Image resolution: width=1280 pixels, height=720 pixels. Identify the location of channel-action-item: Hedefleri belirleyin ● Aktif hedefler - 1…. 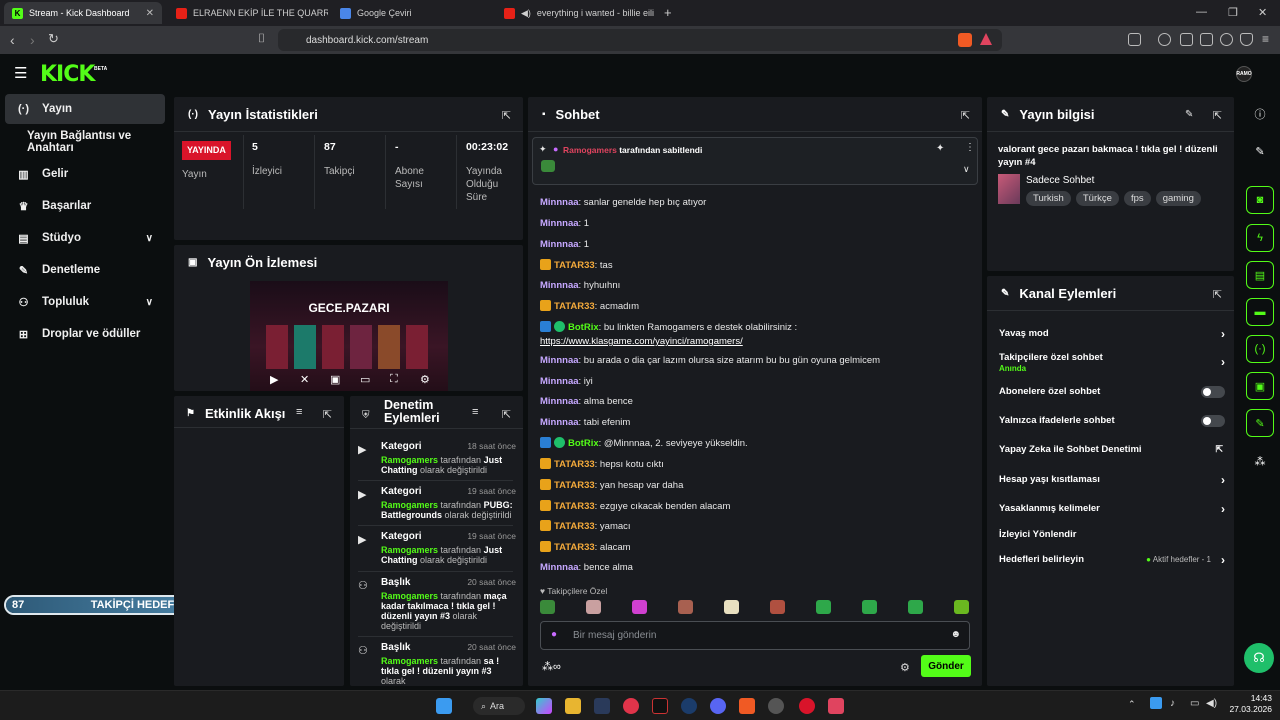
(1112, 560).